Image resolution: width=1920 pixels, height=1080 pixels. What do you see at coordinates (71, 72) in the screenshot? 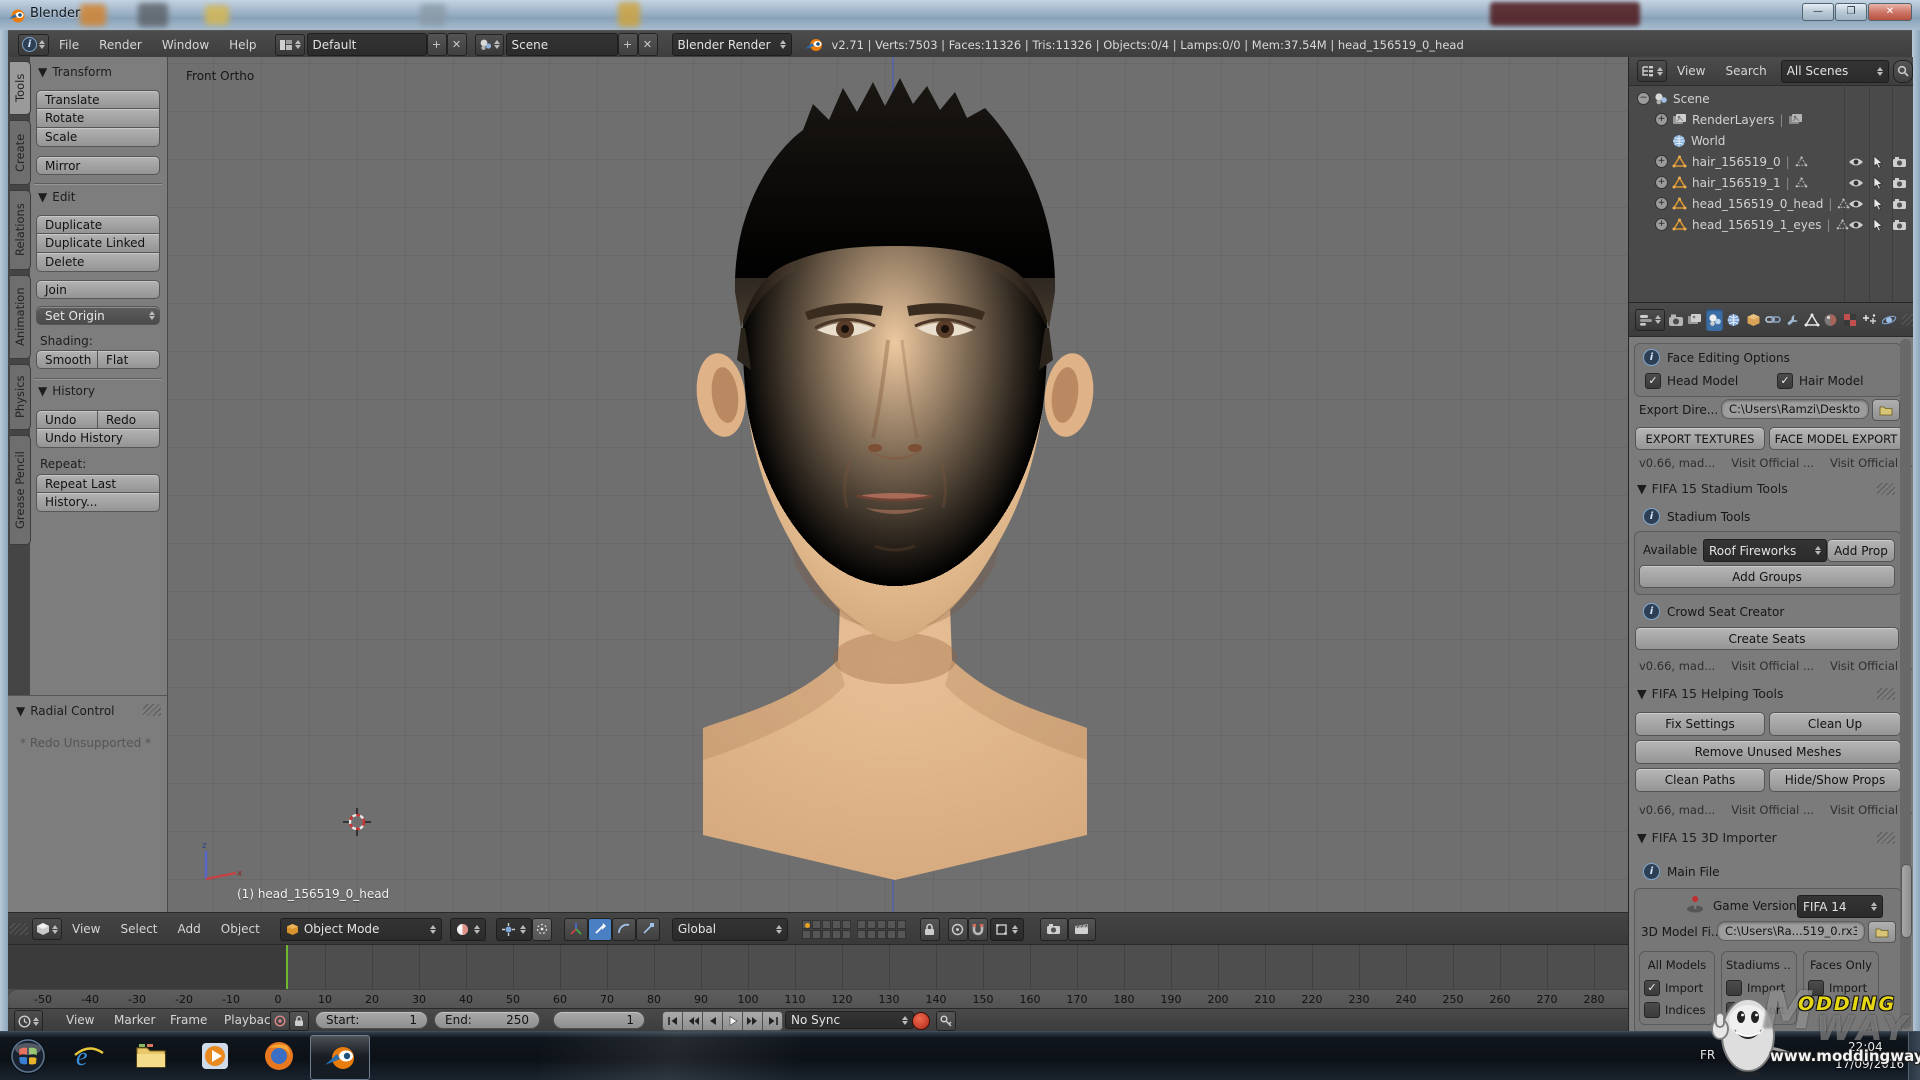
I see `panel-header-transform: ▼ Transform` at bounding box center [71, 72].